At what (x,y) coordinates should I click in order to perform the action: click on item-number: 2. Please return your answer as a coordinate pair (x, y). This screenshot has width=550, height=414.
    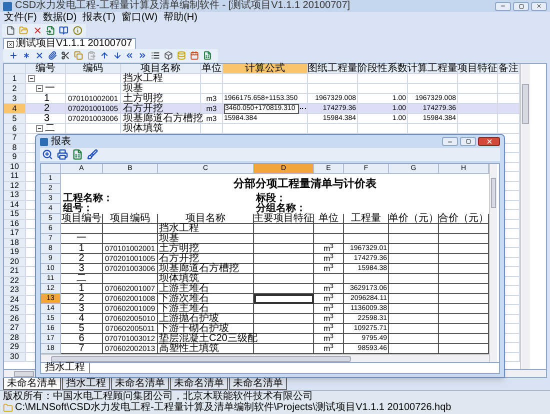
    Looking at the image, I should click on (47, 109).